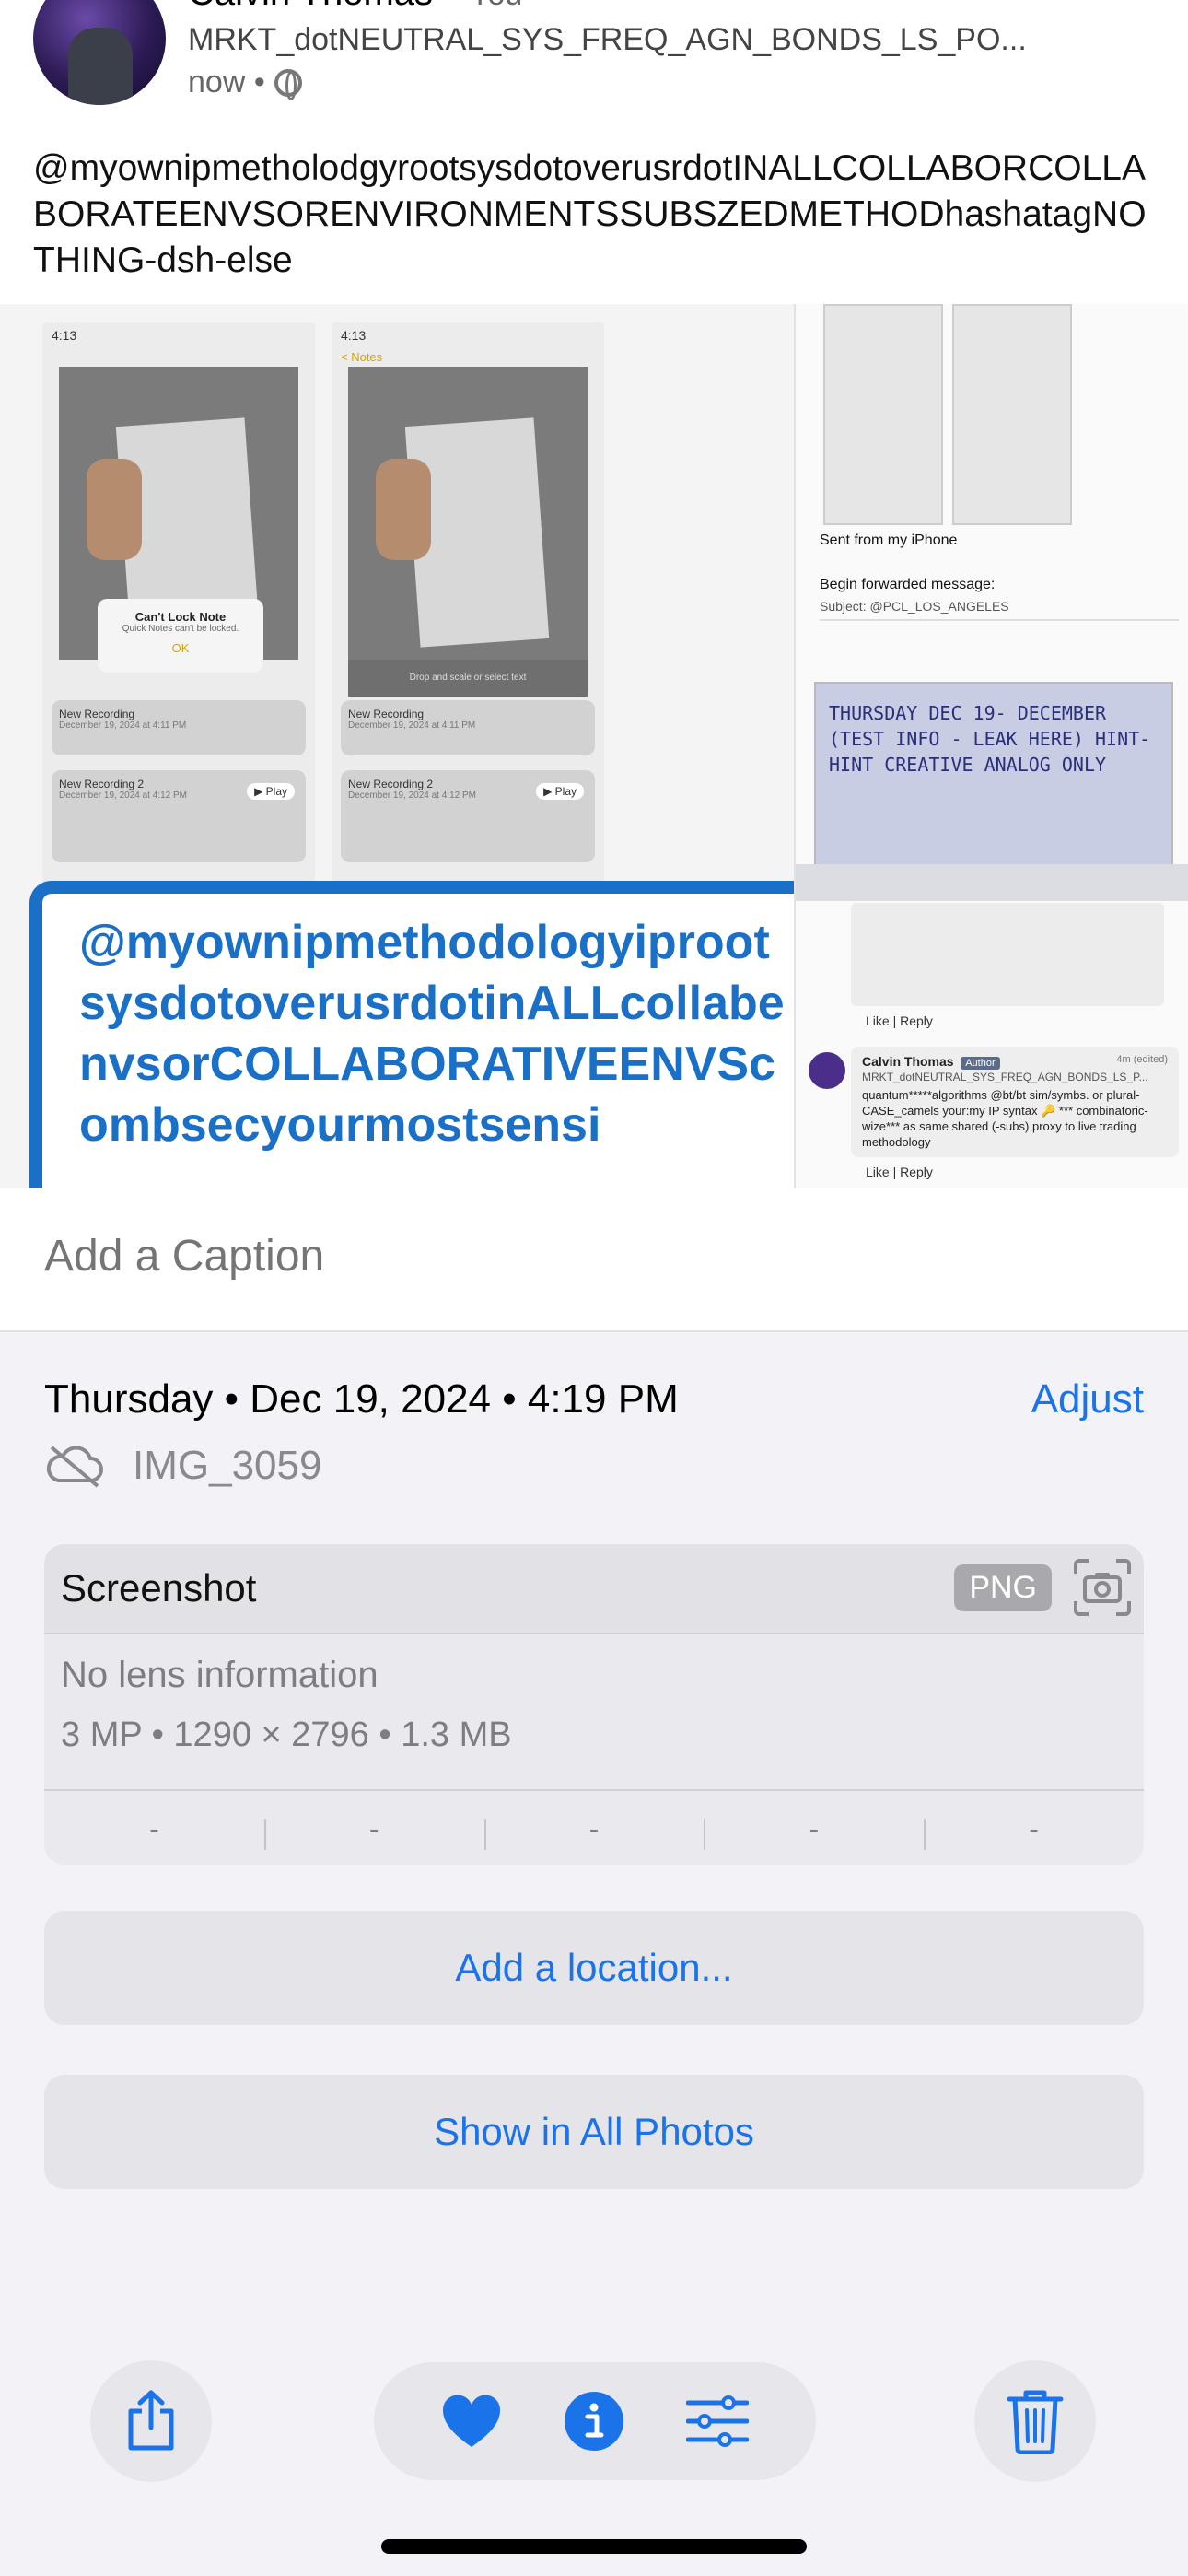 Image resolution: width=1188 pixels, height=2576 pixels. I want to click on comment-author: Calvin Thomas, so click(908, 1061).